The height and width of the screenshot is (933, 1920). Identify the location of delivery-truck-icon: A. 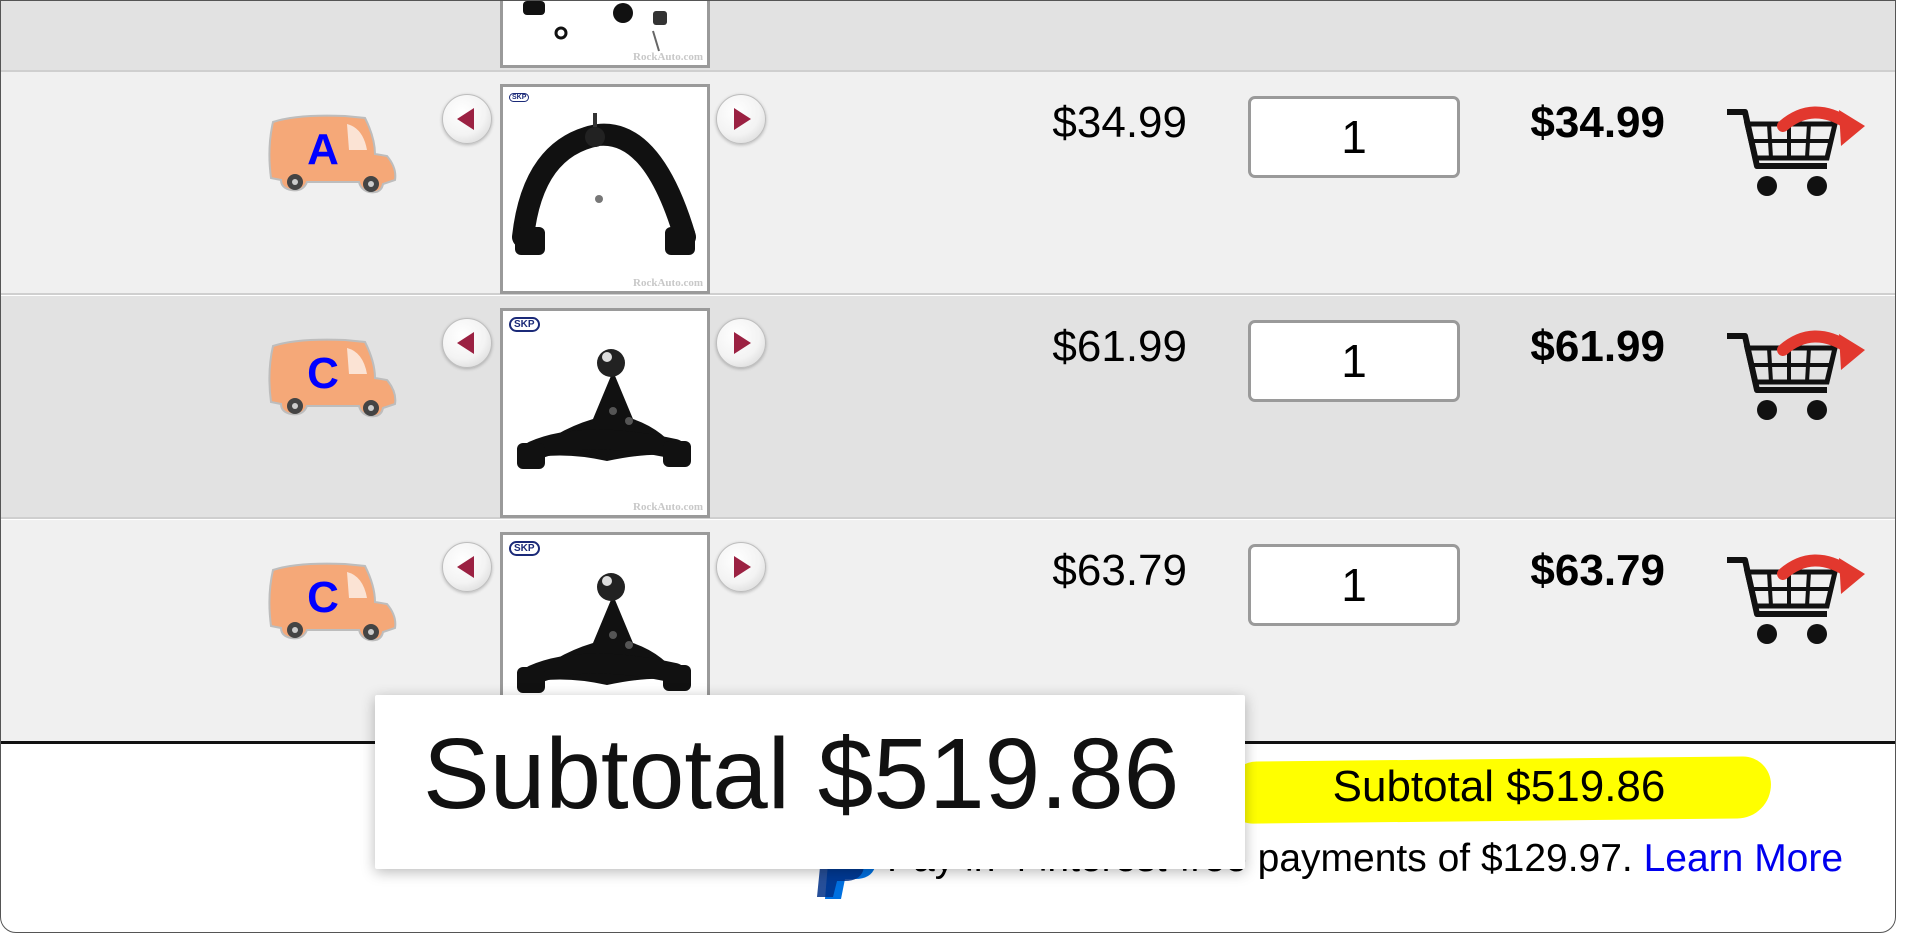
(332, 154).